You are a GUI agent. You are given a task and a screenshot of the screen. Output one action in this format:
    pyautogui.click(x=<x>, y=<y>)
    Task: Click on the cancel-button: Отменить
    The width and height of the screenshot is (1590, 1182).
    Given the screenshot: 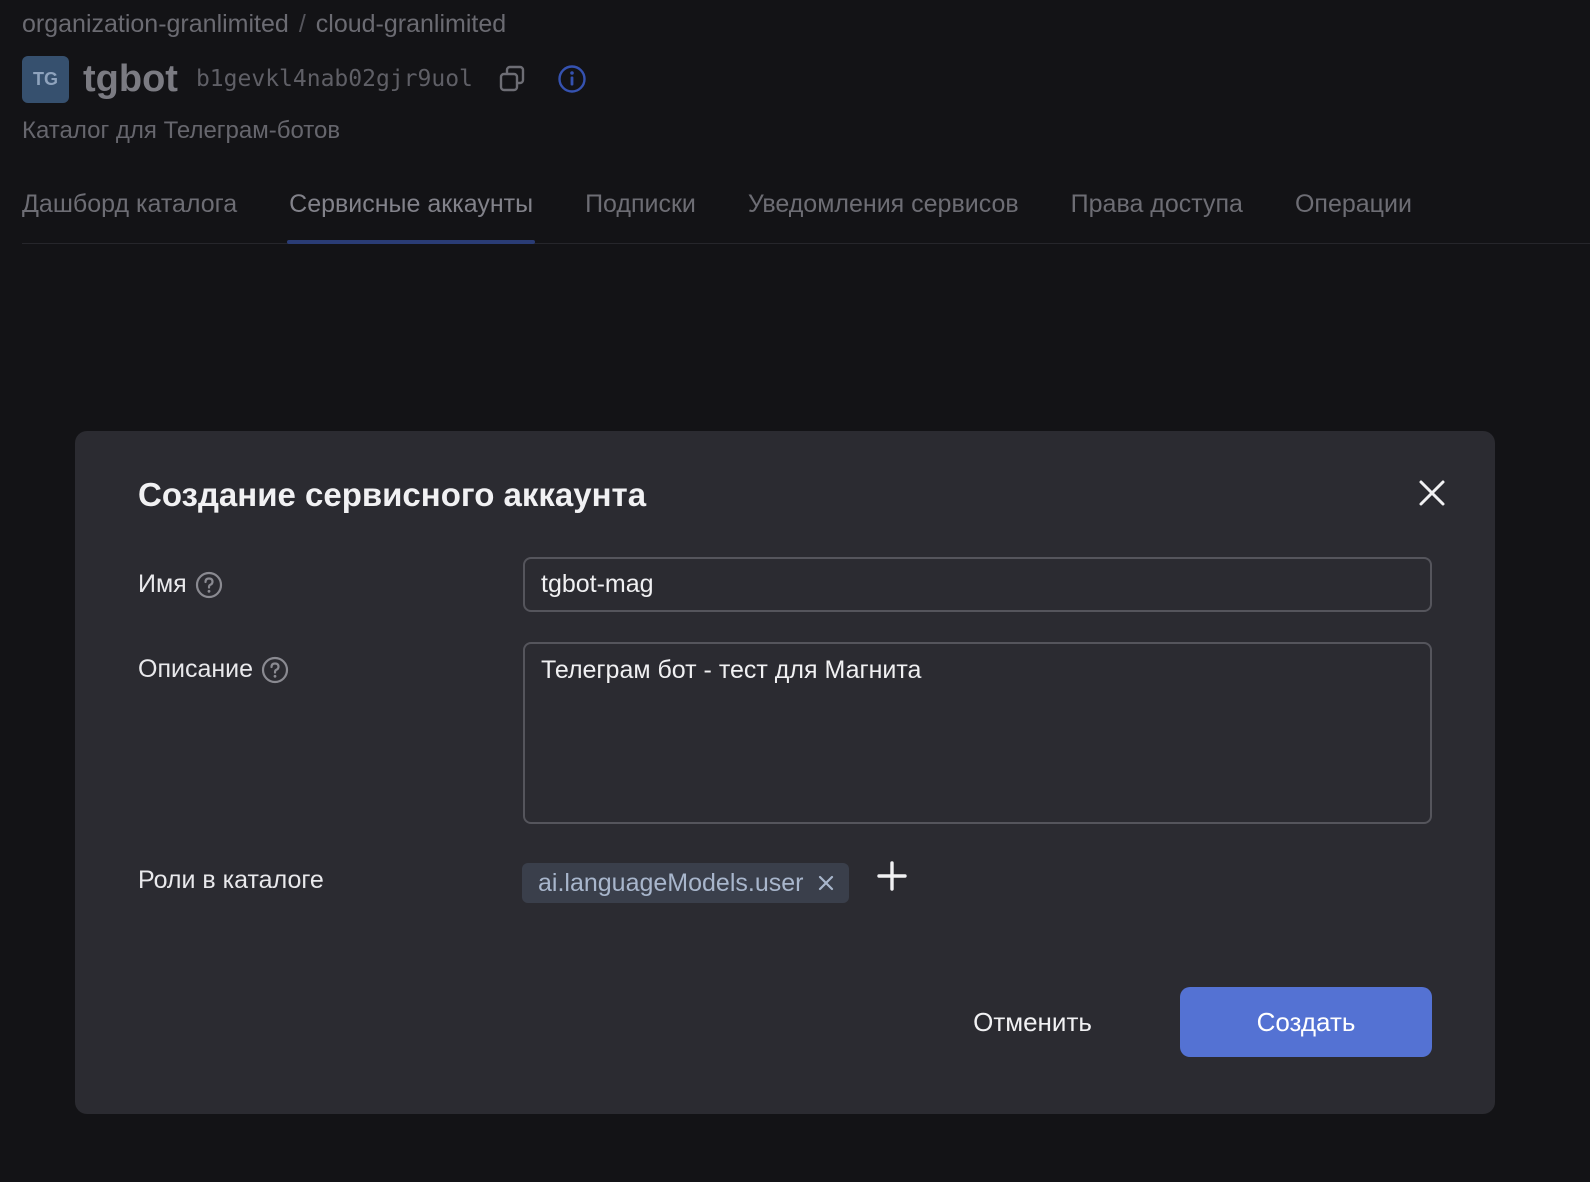 What is the action you would take?
    pyautogui.click(x=1032, y=1022)
    